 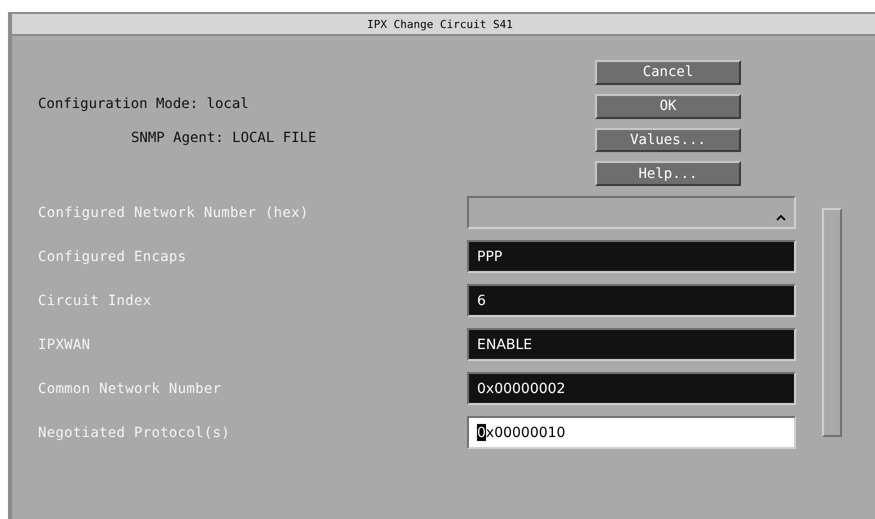 What do you see at coordinates (631, 300) in the screenshot?
I see `value-field: 6` at bounding box center [631, 300].